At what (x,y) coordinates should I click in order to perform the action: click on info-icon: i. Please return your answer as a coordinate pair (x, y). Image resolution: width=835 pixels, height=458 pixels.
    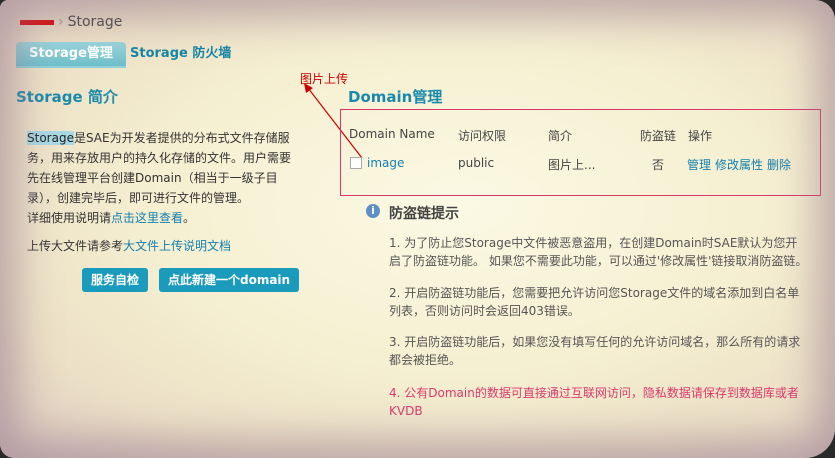
    Looking at the image, I should click on (373, 211).